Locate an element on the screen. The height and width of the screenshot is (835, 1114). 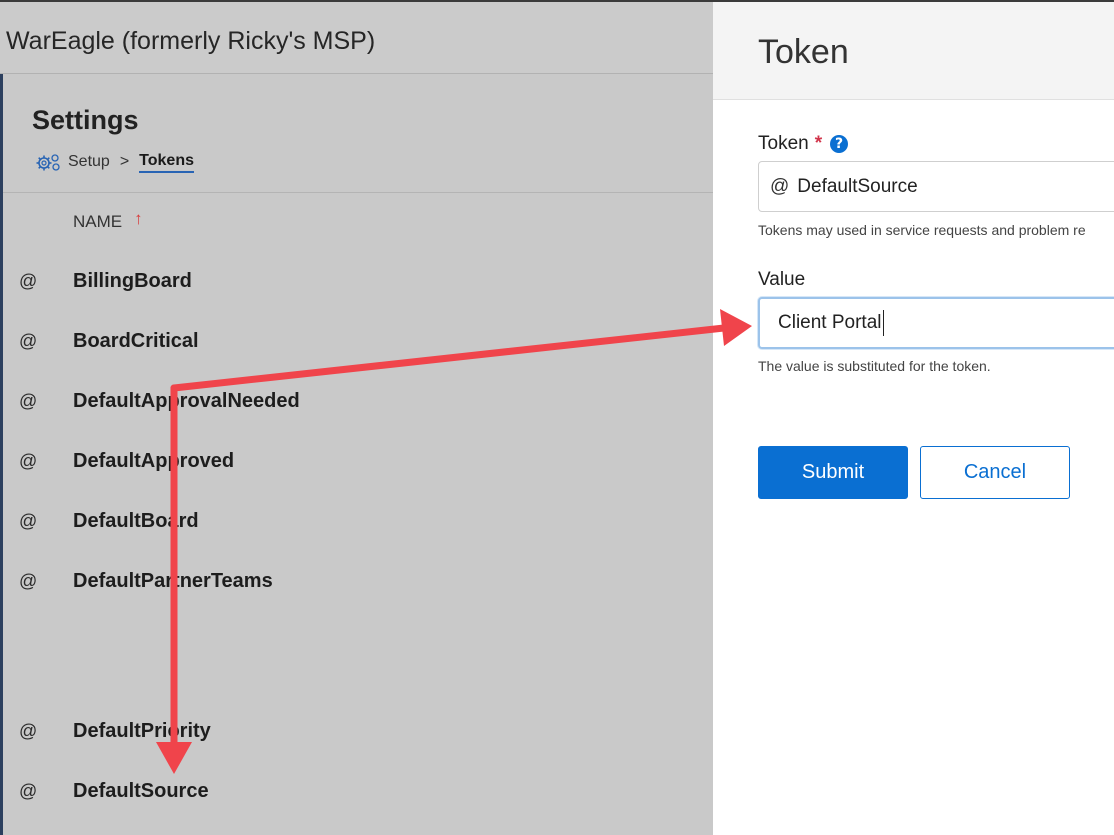
submit-button: Submit is located at coordinates (833, 472).